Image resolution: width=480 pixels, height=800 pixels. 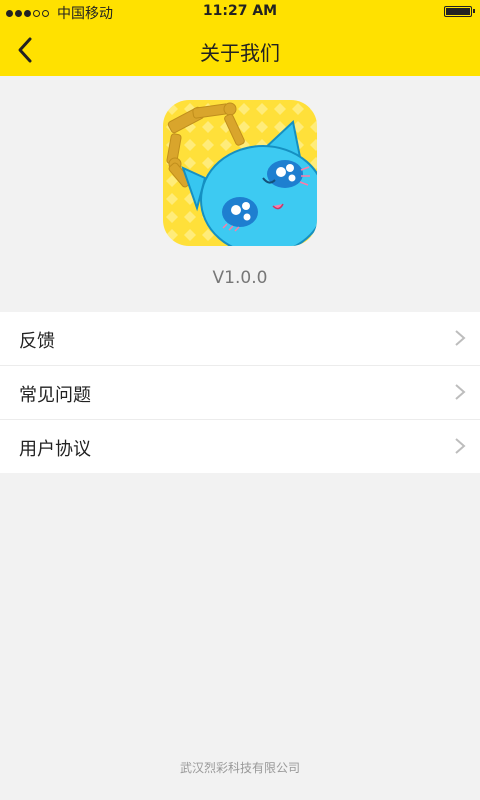 I want to click on menu-item-user-agreement: 用户协议, so click(x=240, y=446).